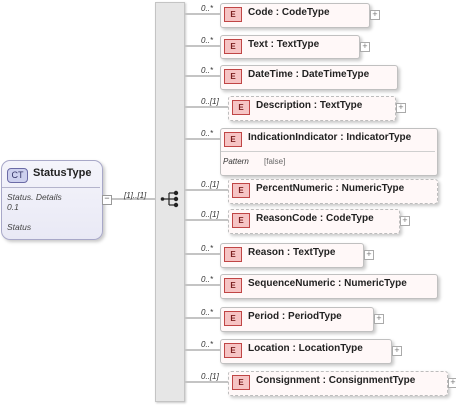  What do you see at coordinates (270, 74) in the screenshot?
I see `element-name: DateTime` at bounding box center [270, 74].